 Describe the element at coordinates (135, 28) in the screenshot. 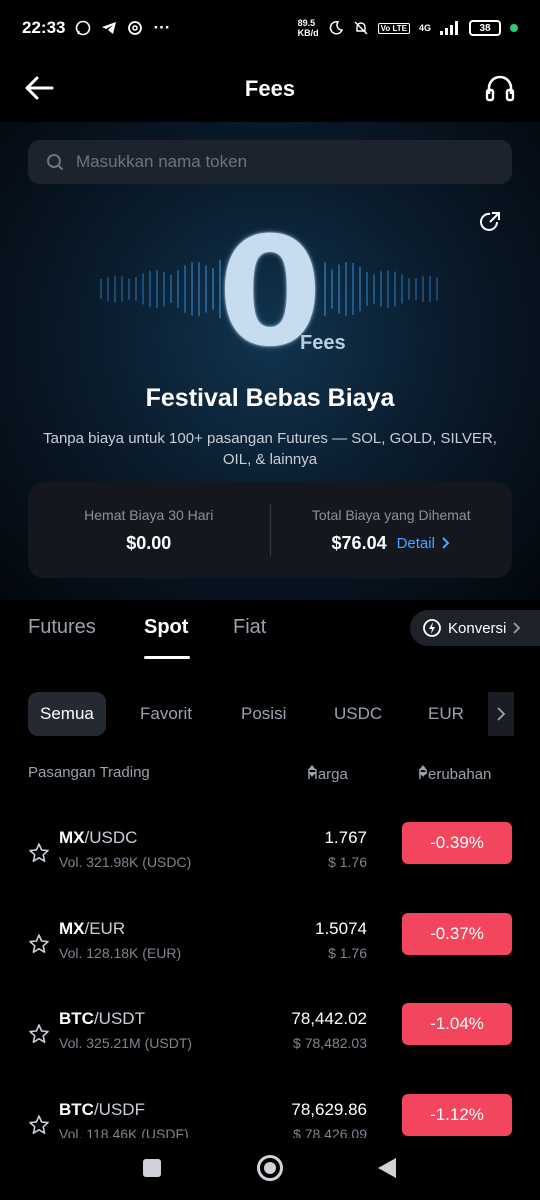

I see `threads-icon` at that location.